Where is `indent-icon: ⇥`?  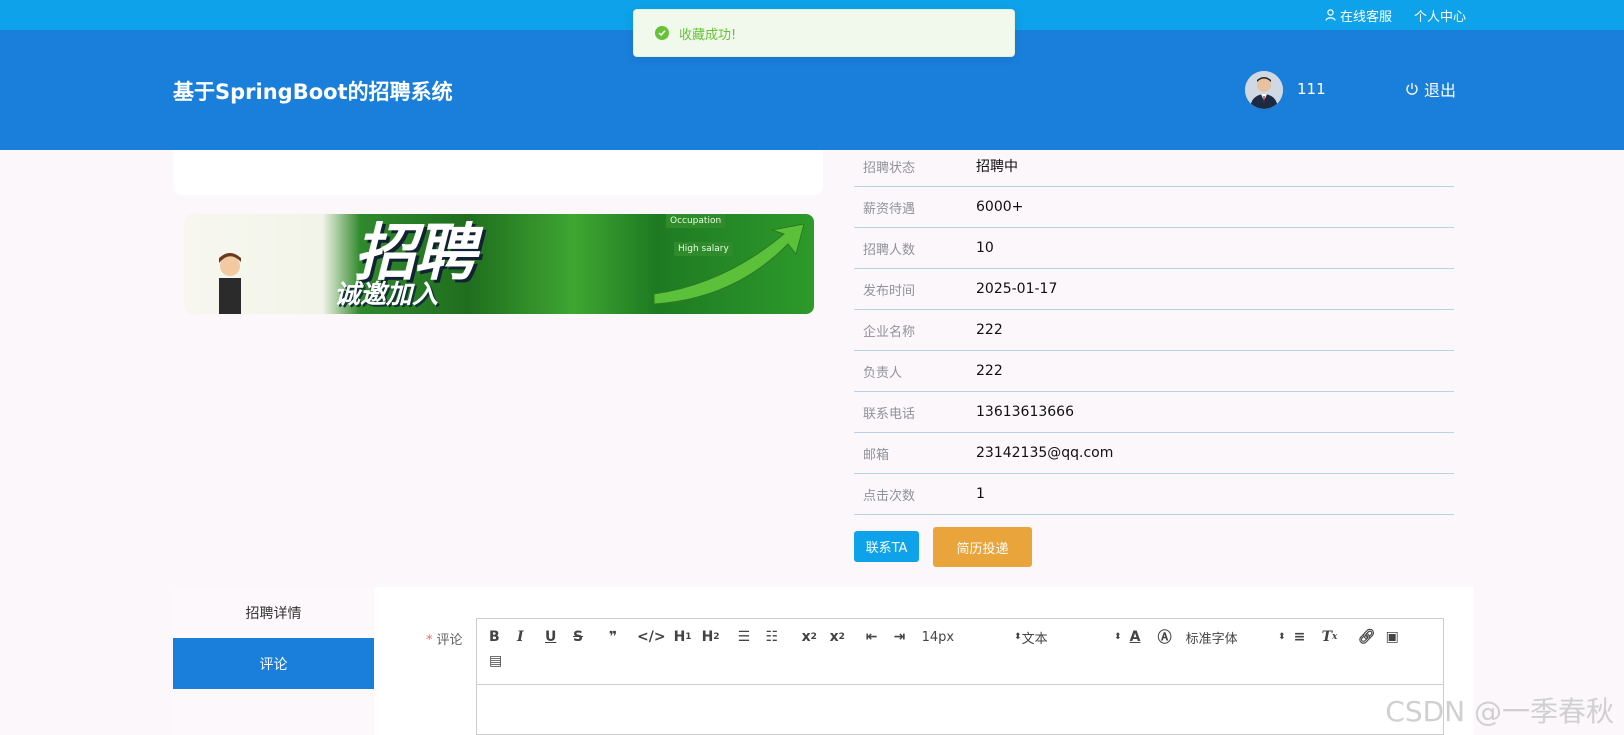 indent-icon: ⇥ is located at coordinates (908, 637).